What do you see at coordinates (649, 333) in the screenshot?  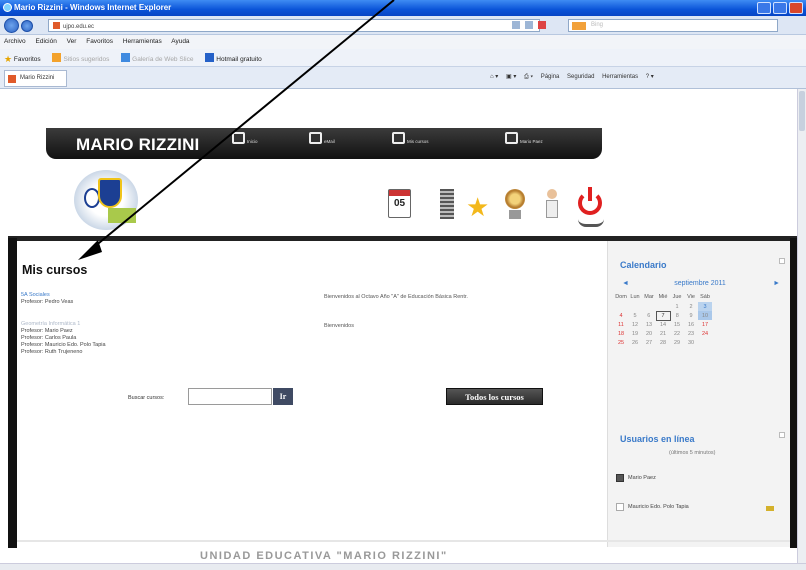 I see `calendar-day: 20` at bounding box center [649, 333].